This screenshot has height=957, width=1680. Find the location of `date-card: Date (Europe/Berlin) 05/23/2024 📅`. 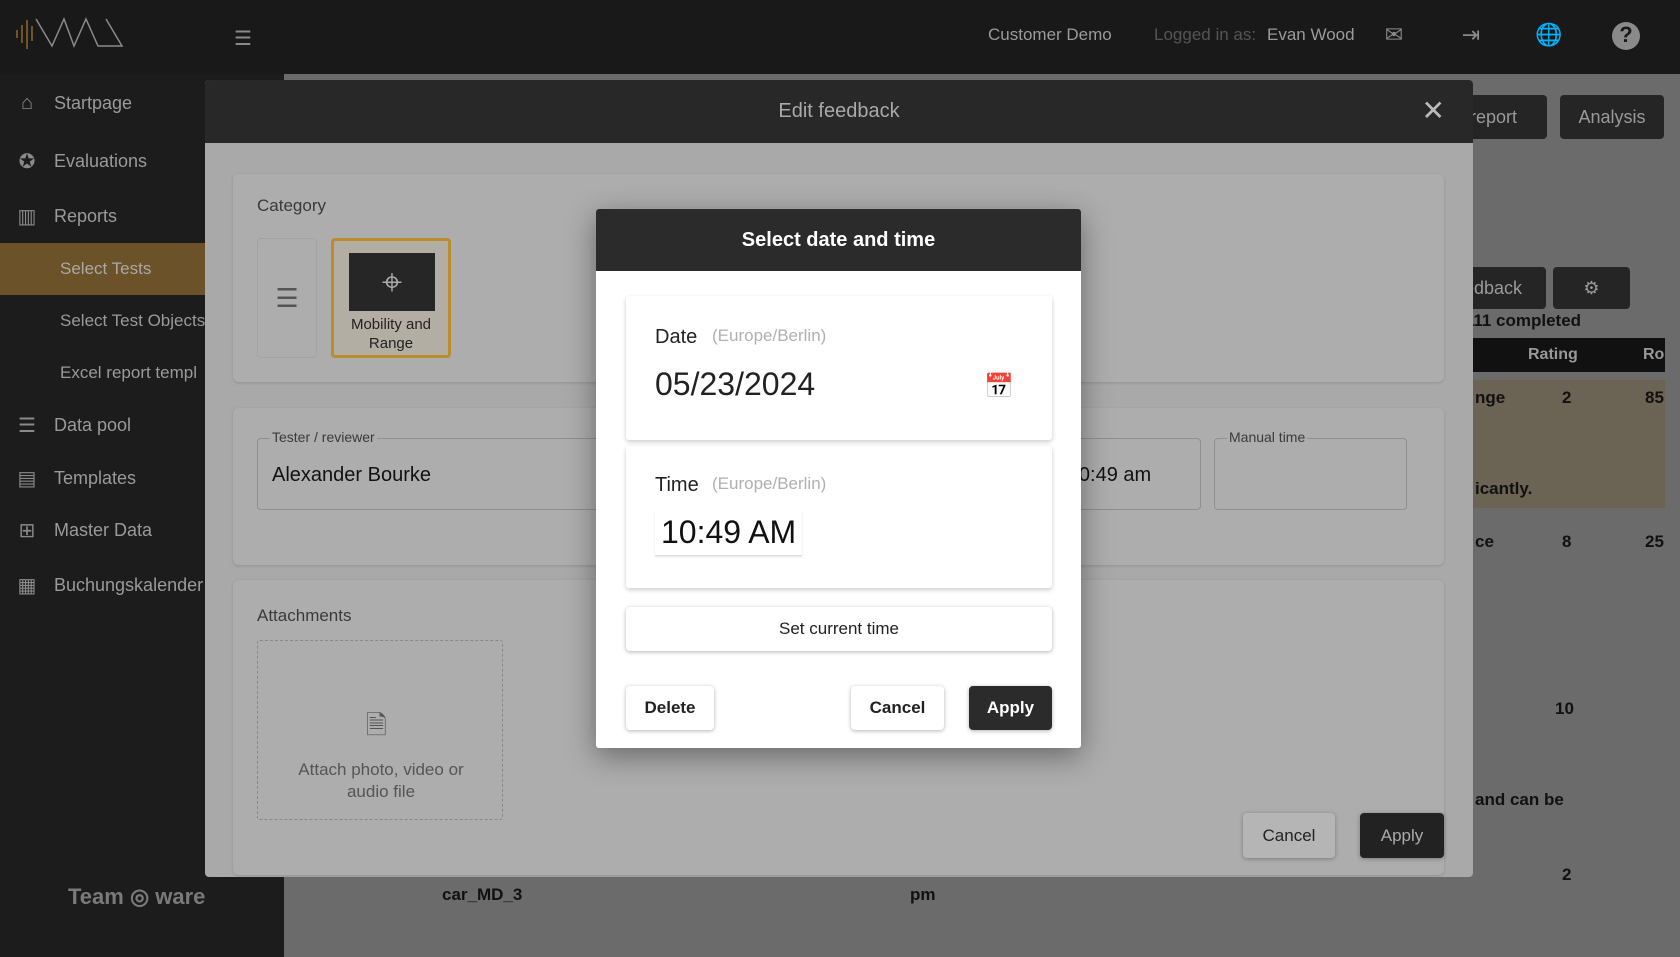

date-card: Date (Europe/Berlin) 05/23/2024 📅 is located at coordinates (839, 368).